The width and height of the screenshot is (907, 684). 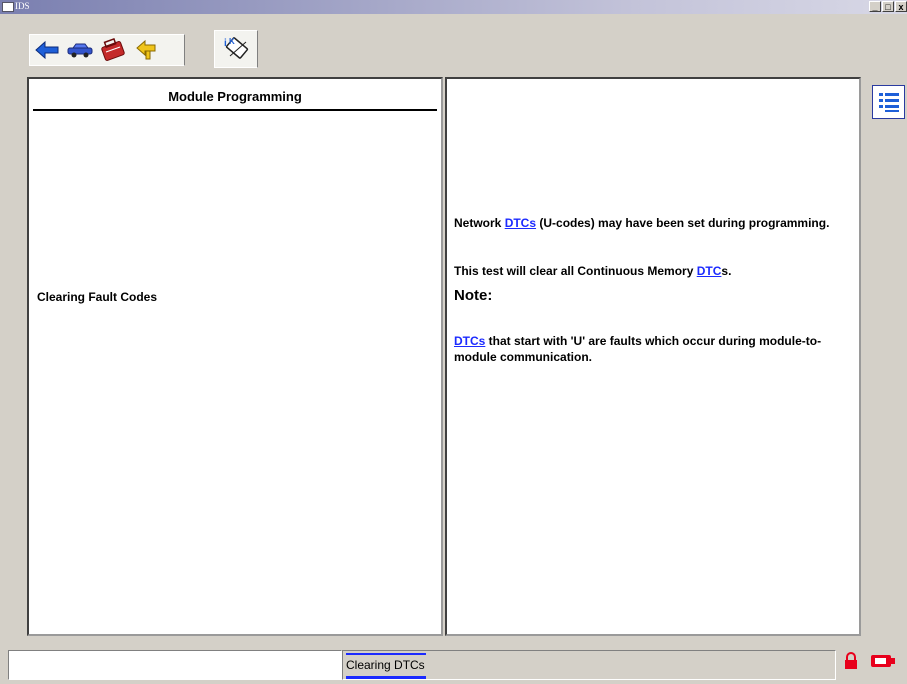 I want to click on status-text: Clearing DTCs, so click(x=385, y=665).